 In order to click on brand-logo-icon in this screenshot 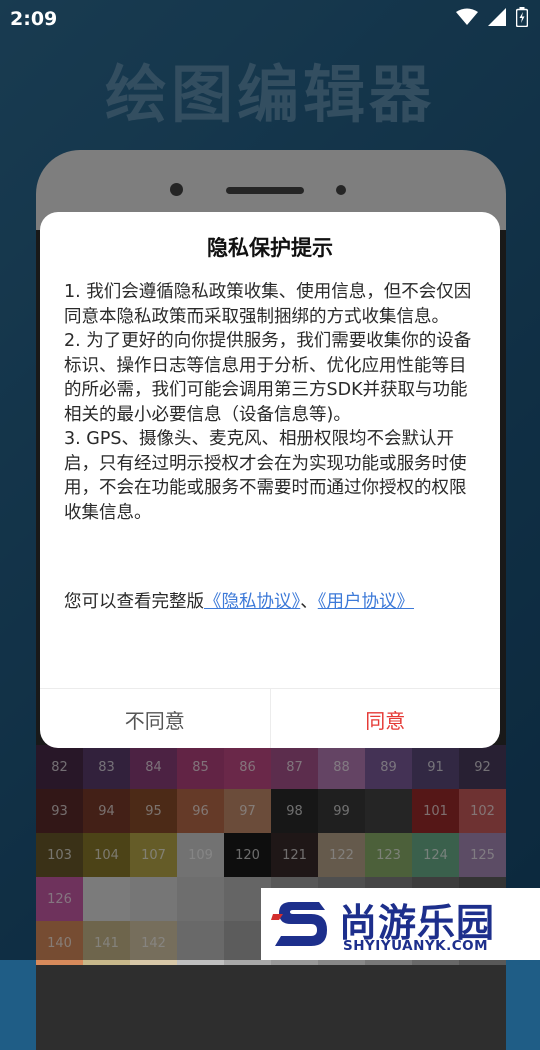, I will do `click(302, 924)`.